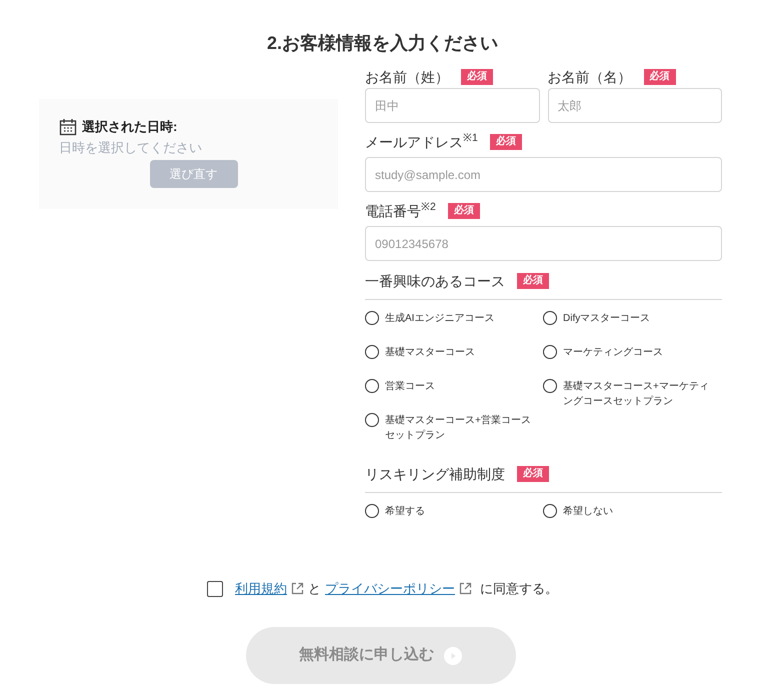 The image size is (759, 698). I want to click on radio-option: 希望しない, so click(632, 519).